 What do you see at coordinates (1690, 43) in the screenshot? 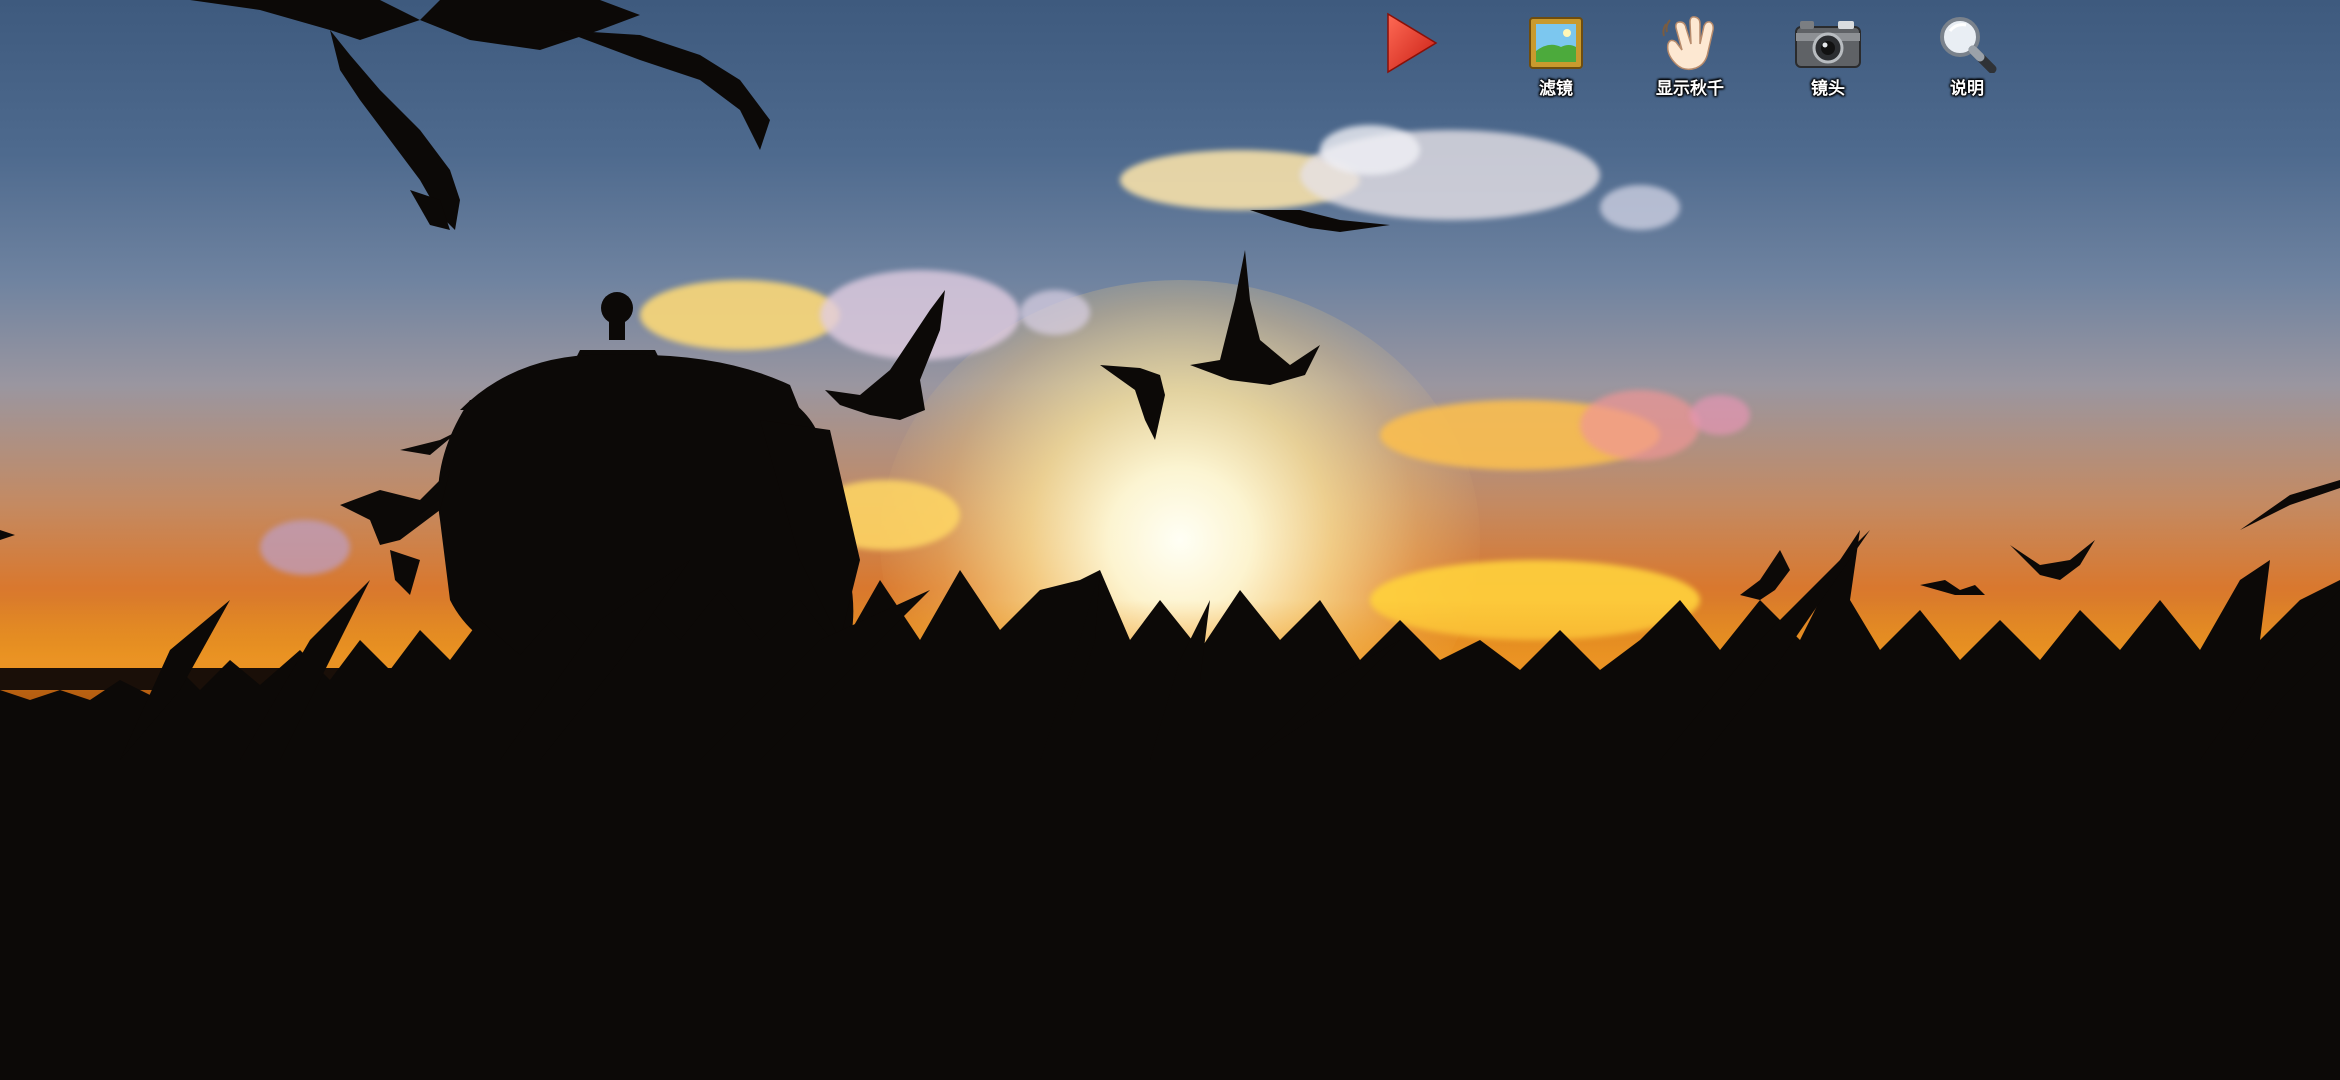
I see `waving-hand-icon` at bounding box center [1690, 43].